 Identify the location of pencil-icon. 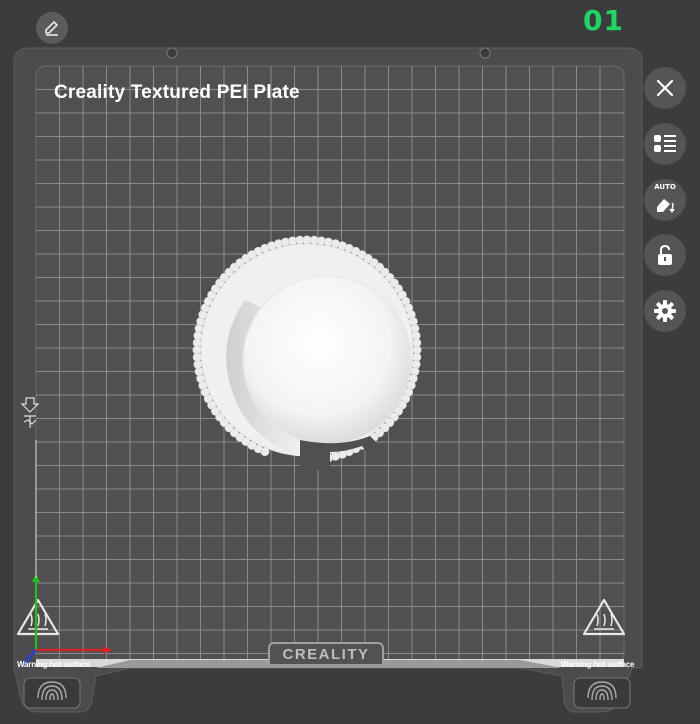
(52, 28).